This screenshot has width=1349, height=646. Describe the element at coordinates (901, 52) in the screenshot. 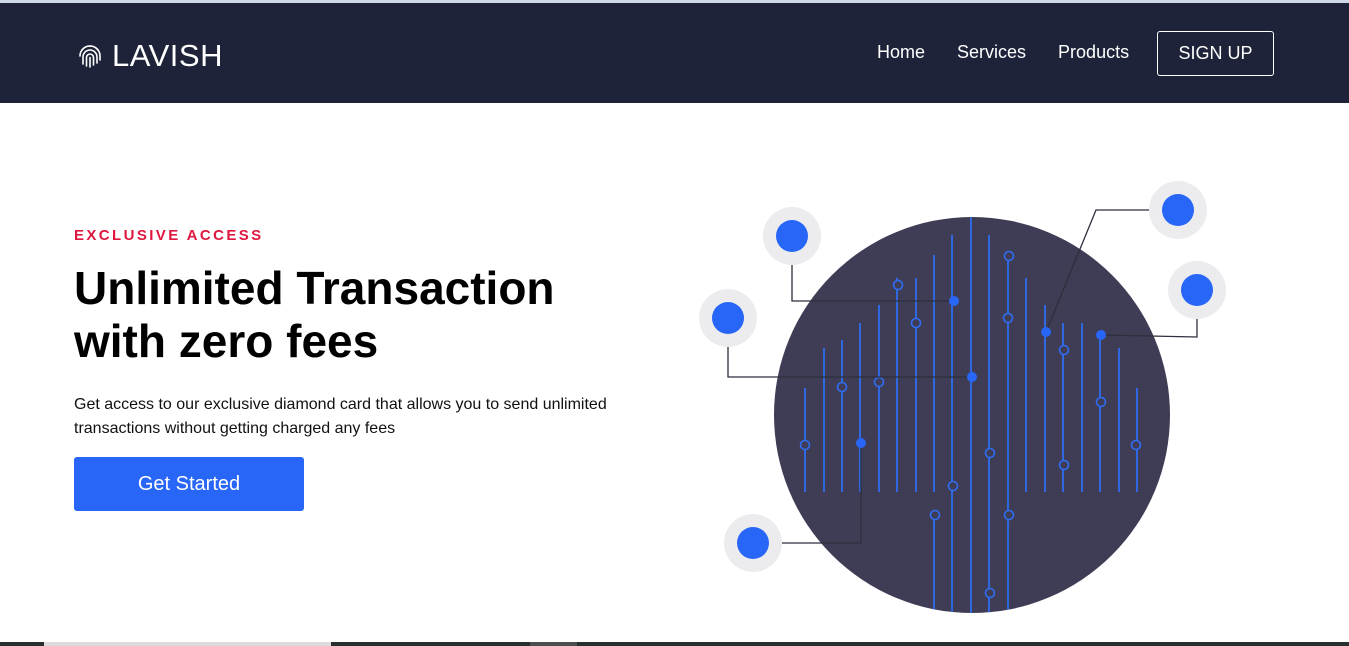

I see `nav-home-link: Home` at that location.